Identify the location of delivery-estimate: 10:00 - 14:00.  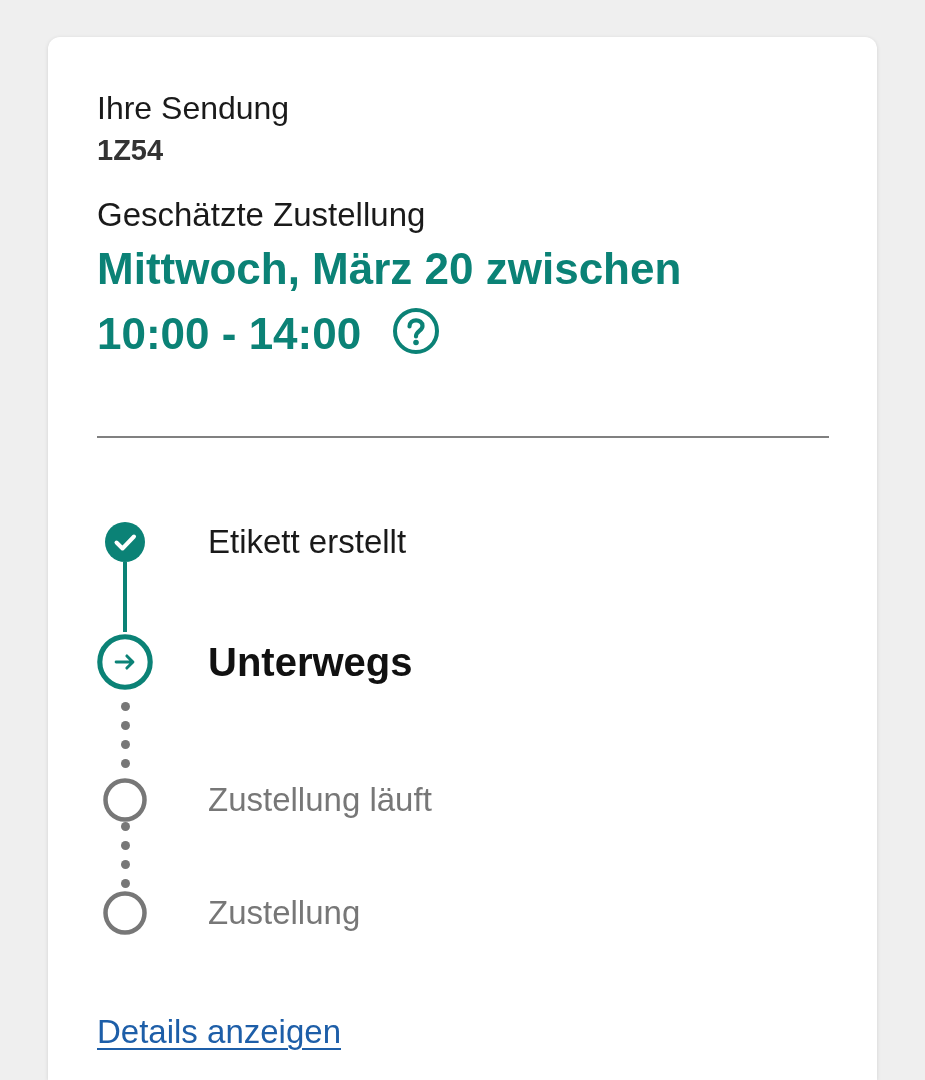
(229, 334).